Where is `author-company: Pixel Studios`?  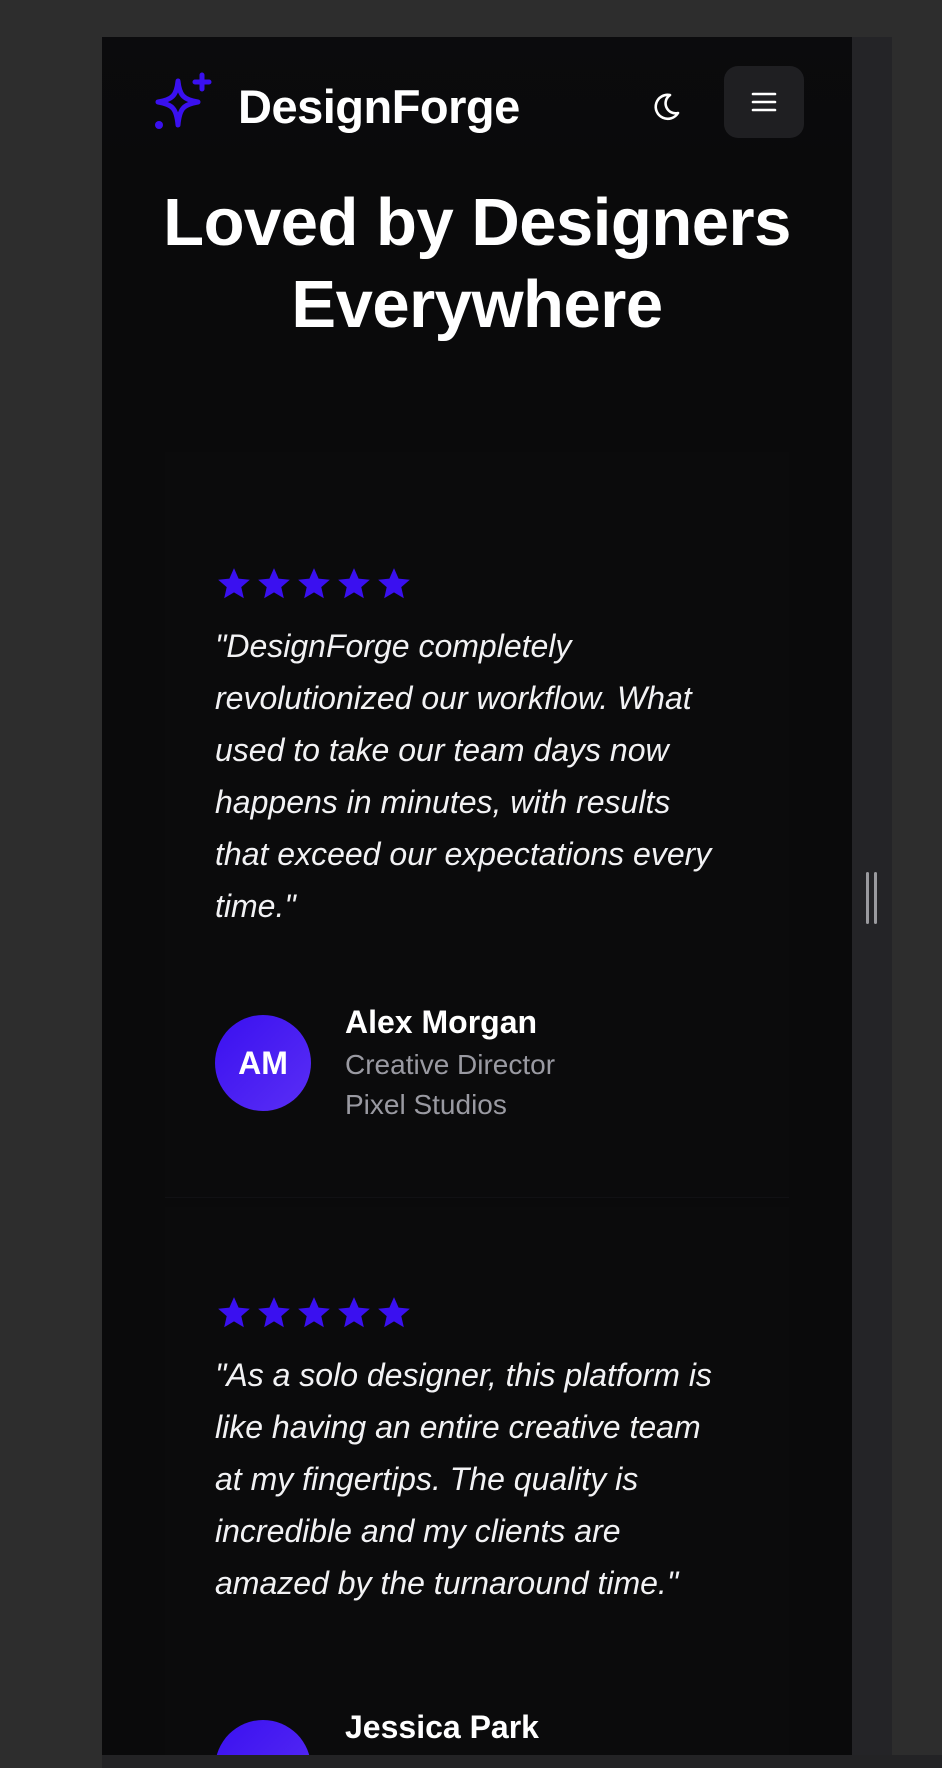 author-company: Pixel Studios is located at coordinates (426, 1104).